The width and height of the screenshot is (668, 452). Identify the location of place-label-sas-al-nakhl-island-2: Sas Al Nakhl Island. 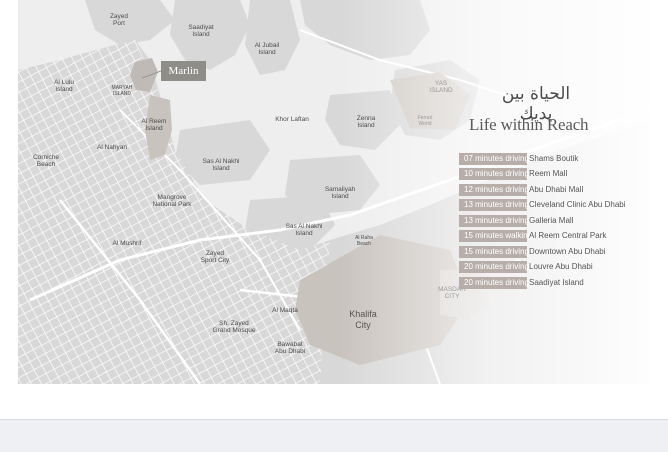
(304, 230).